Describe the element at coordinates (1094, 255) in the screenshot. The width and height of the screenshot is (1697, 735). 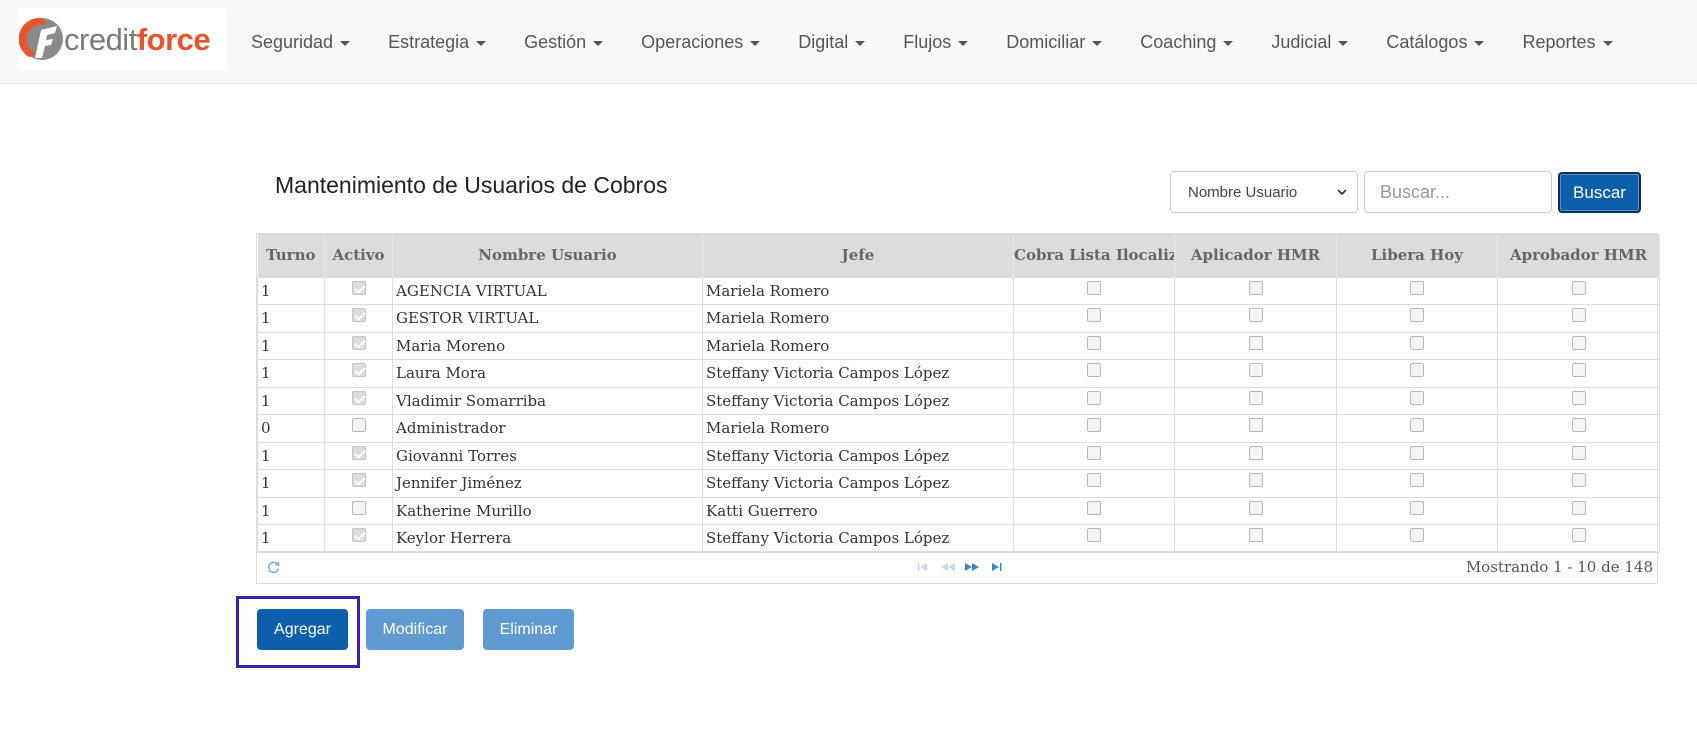
I see `column-header: Cobra Lista Ilocaliz` at that location.